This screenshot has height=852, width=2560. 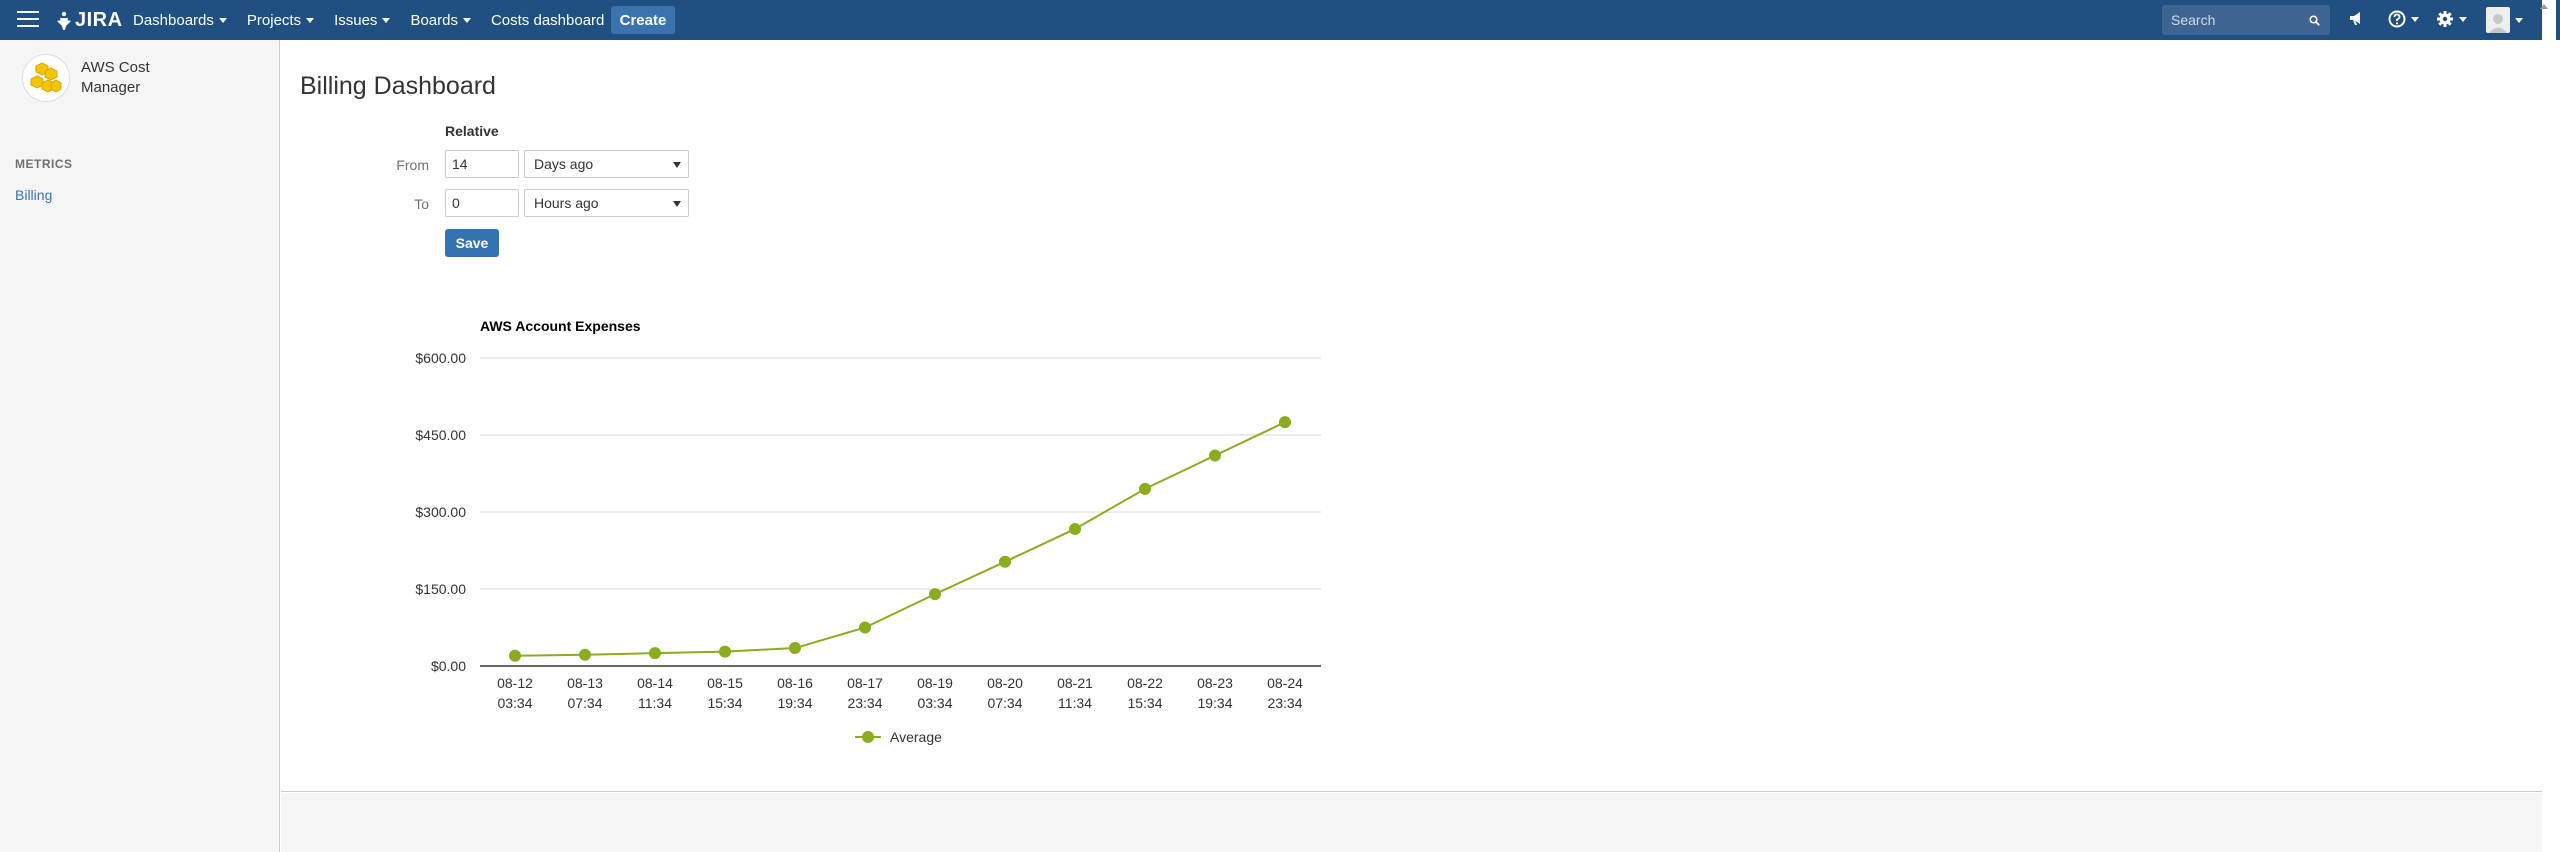 I want to click on search-icon, so click(x=2314, y=20).